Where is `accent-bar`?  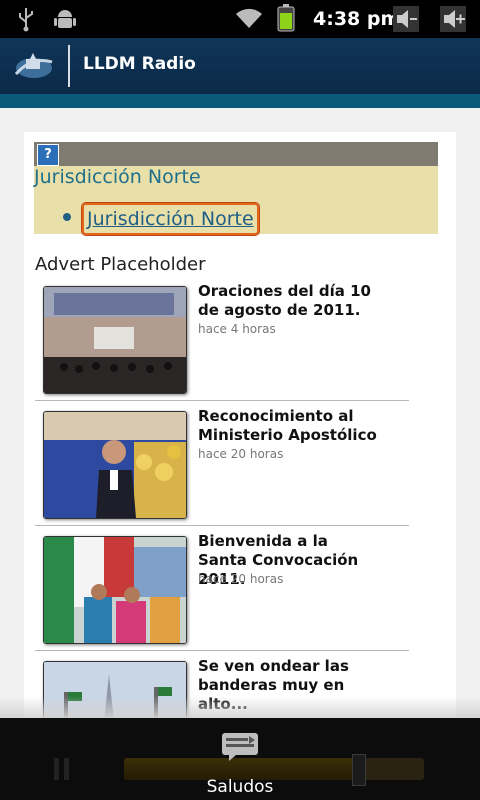 accent-bar is located at coordinates (240, 101).